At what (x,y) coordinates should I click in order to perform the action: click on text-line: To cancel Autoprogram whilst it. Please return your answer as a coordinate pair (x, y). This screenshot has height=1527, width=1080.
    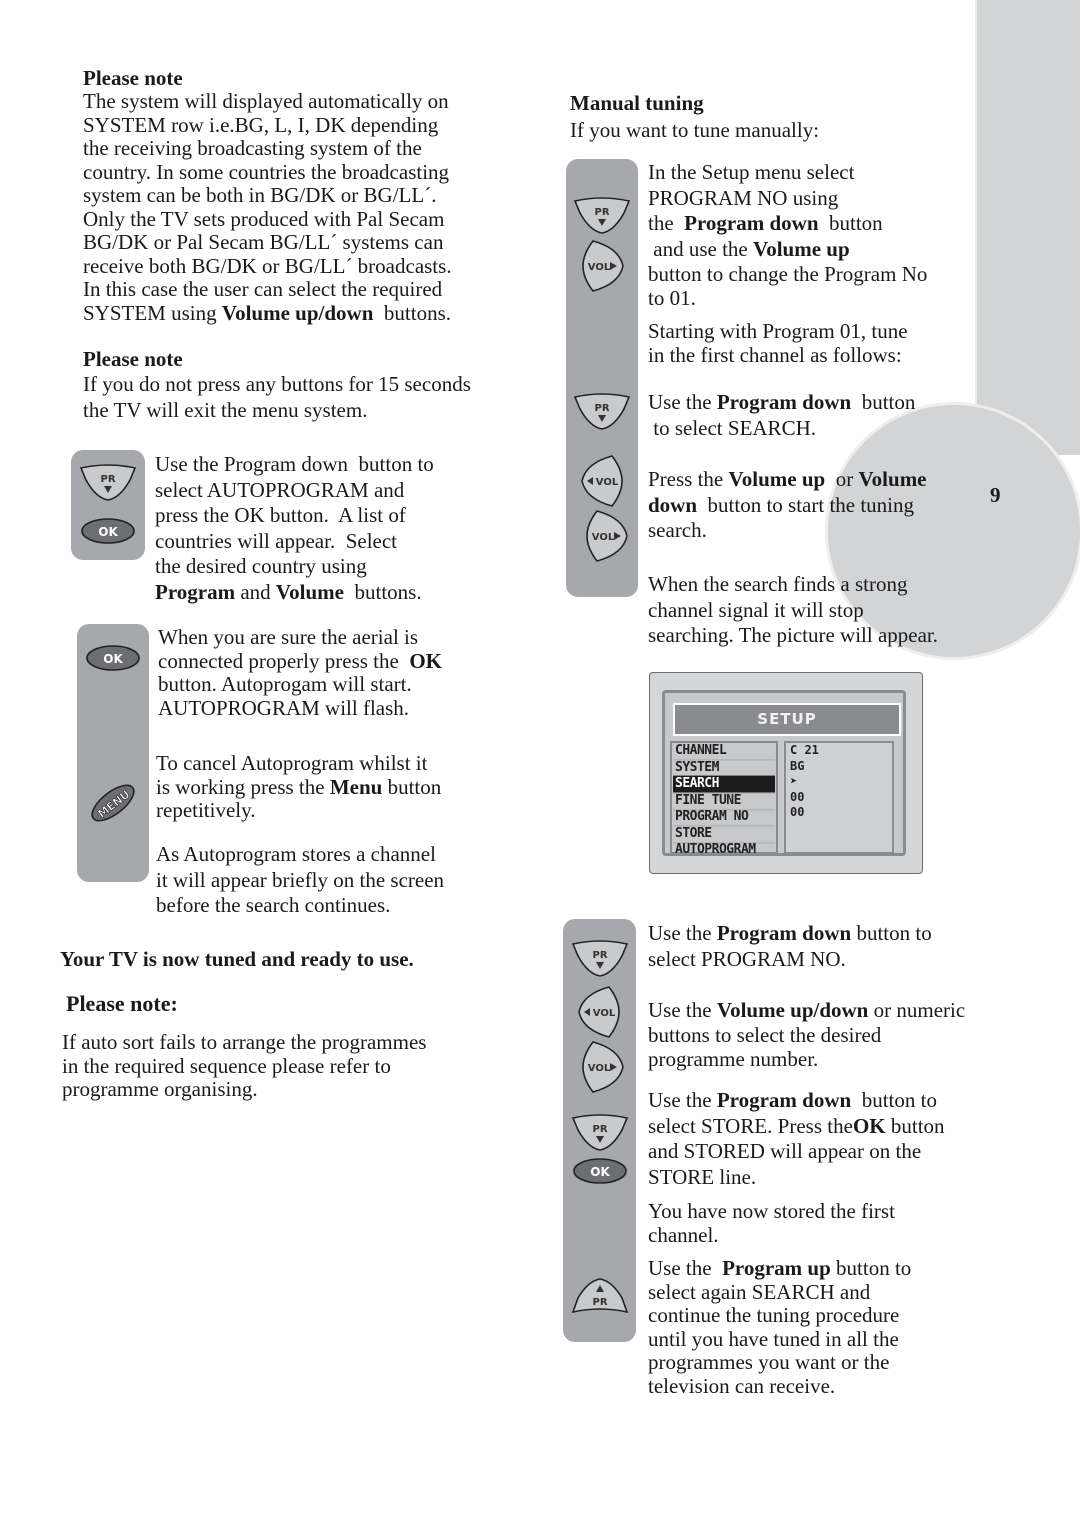
    Looking at the image, I should click on (292, 763).